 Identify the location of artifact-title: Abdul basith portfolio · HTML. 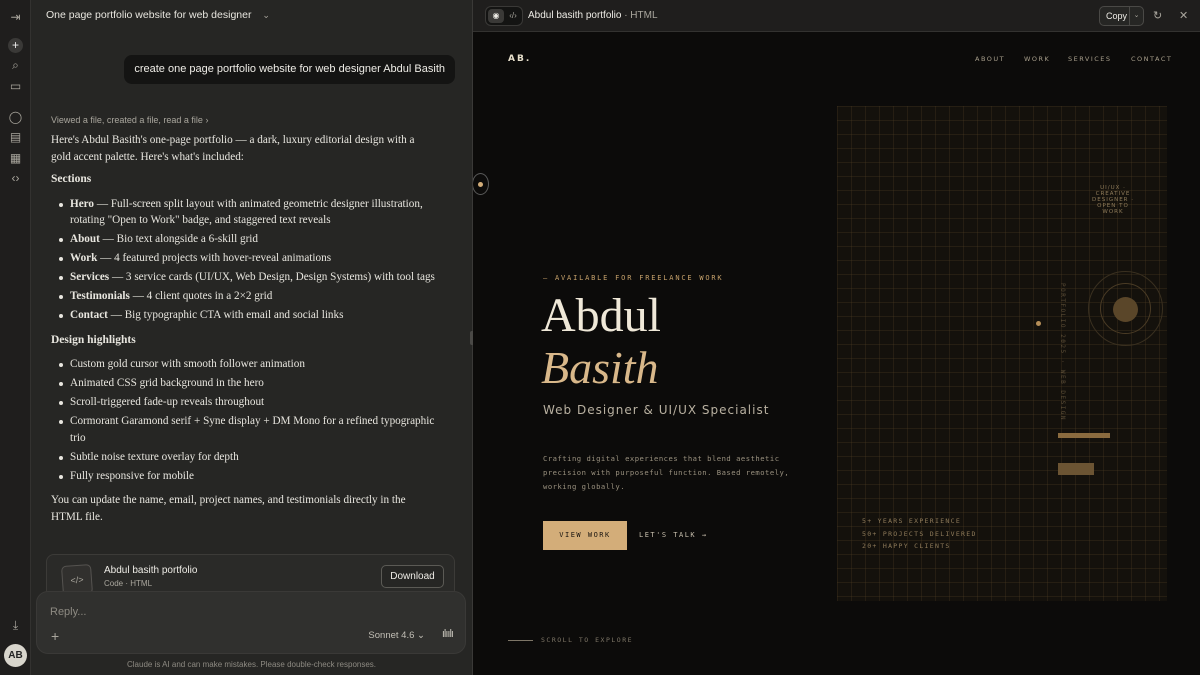
(593, 15).